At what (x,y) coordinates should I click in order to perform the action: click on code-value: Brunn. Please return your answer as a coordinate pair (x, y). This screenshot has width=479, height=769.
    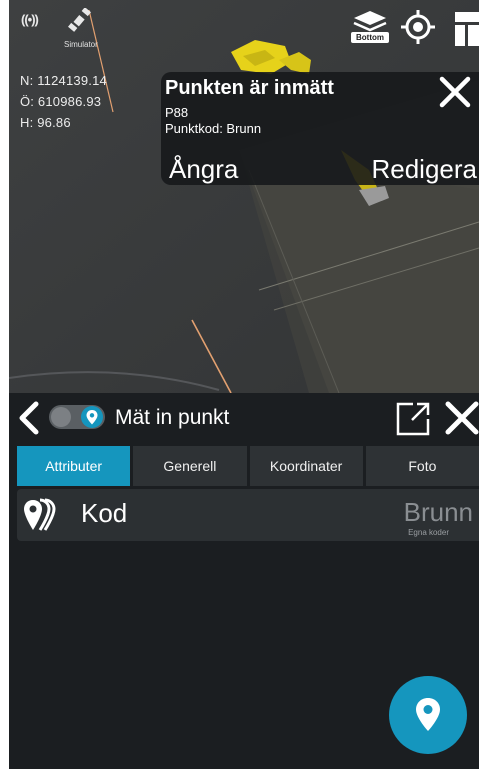
    Looking at the image, I should click on (438, 512).